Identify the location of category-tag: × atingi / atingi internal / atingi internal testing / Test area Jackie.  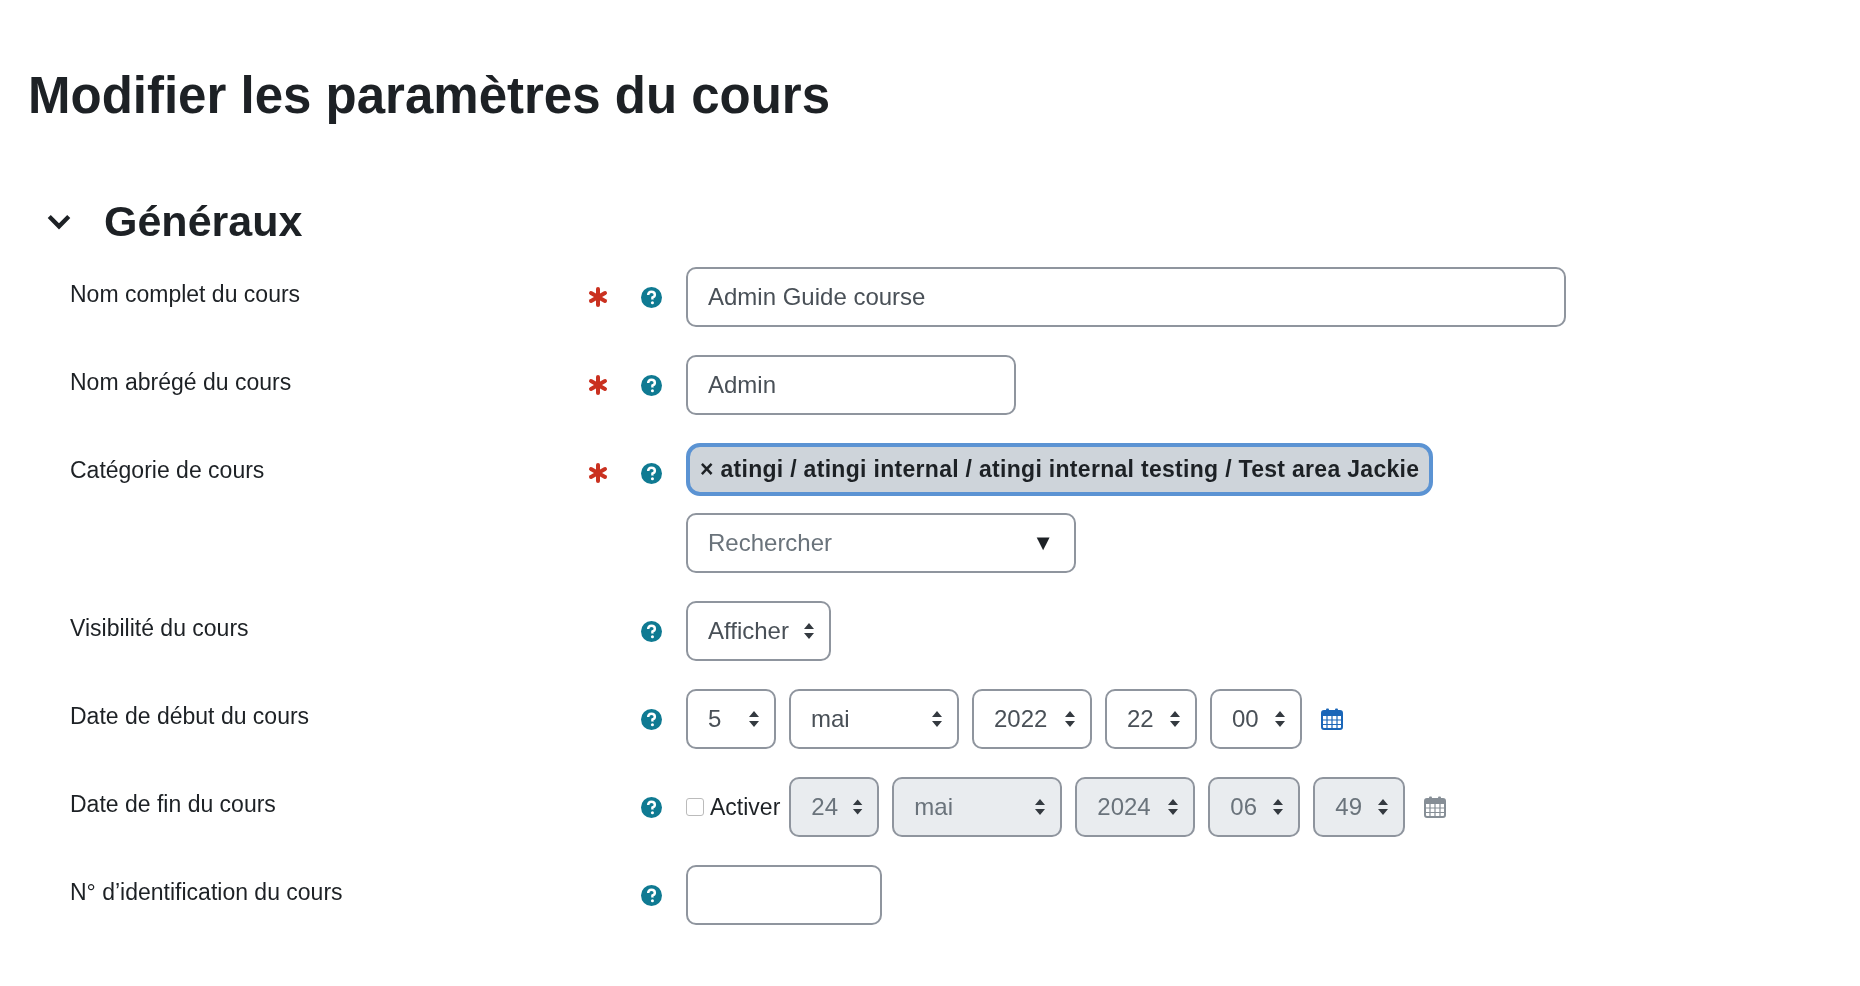
(1060, 470).